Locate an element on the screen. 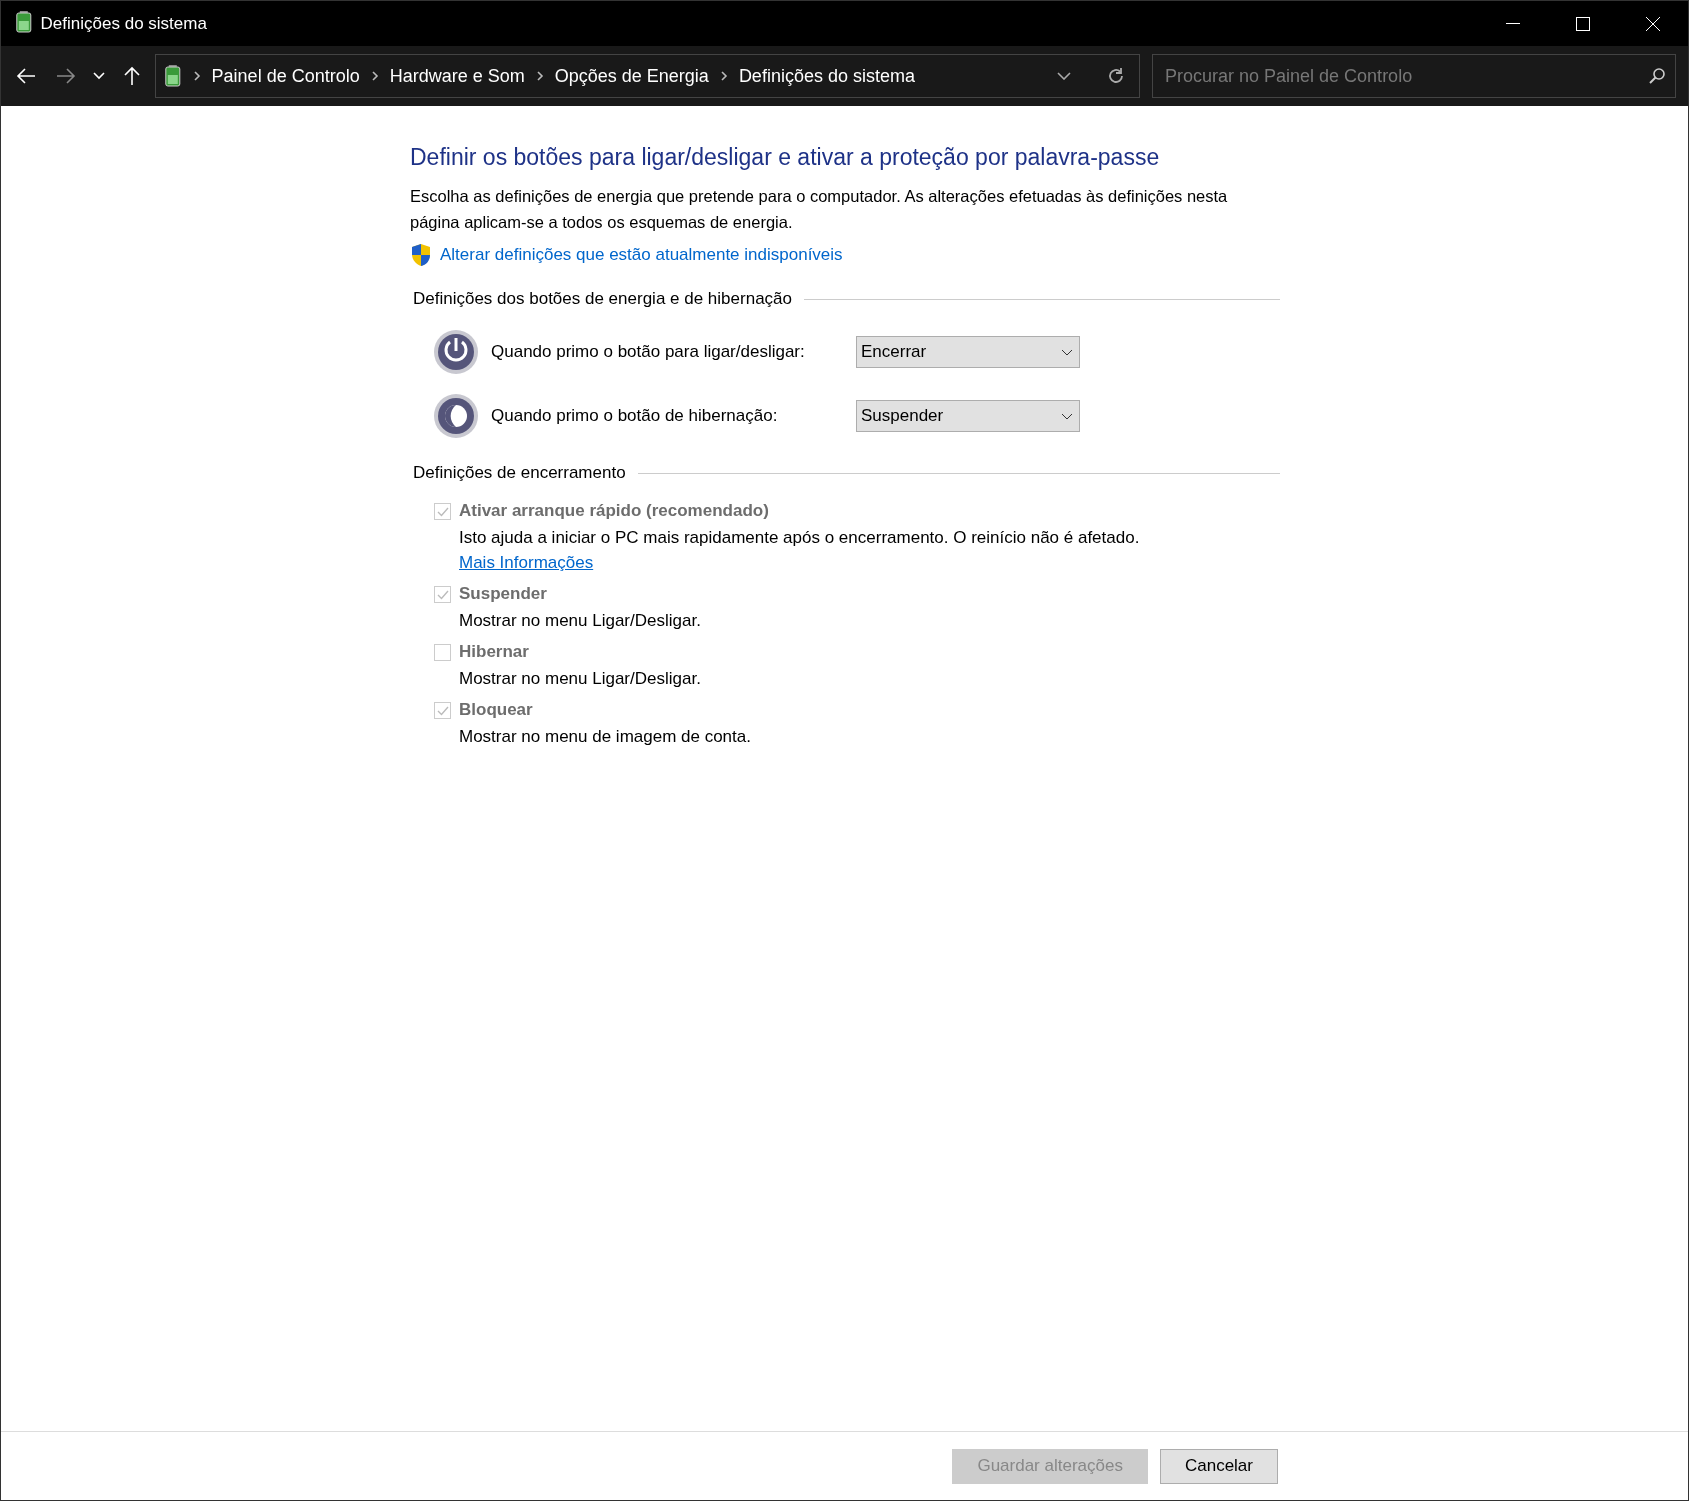 The image size is (1689, 1501). section-title: Definições dos botões de energia e de hibernação is located at coordinates (602, 299).